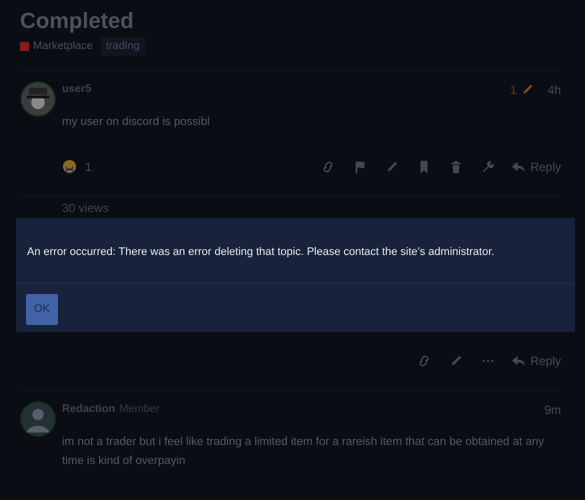 The image size is (585, 500). What do you see at coordinates (261, 252) in the screenshot?
I see `error-message: An error occurred: There was an error deleting that topic. Please contact the site’s administrator.` at bounding box center [261, 252].